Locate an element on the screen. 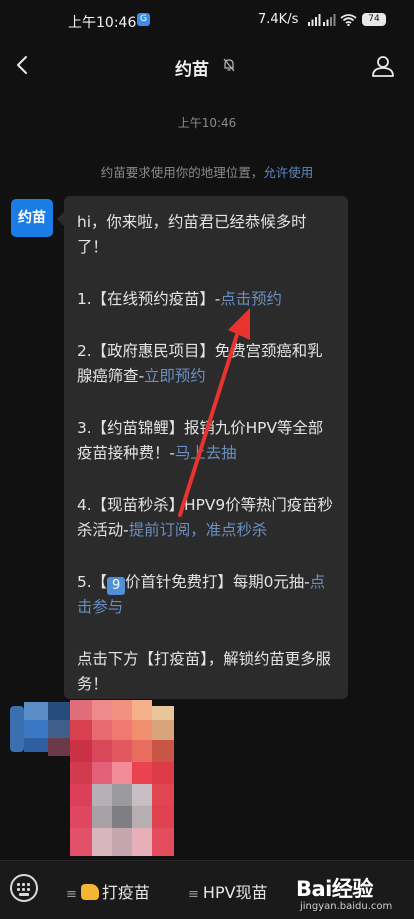 Image resolution: width=414 pixels, height=919 pixels. pixelated-image-message is located at coordinates (96, 780).